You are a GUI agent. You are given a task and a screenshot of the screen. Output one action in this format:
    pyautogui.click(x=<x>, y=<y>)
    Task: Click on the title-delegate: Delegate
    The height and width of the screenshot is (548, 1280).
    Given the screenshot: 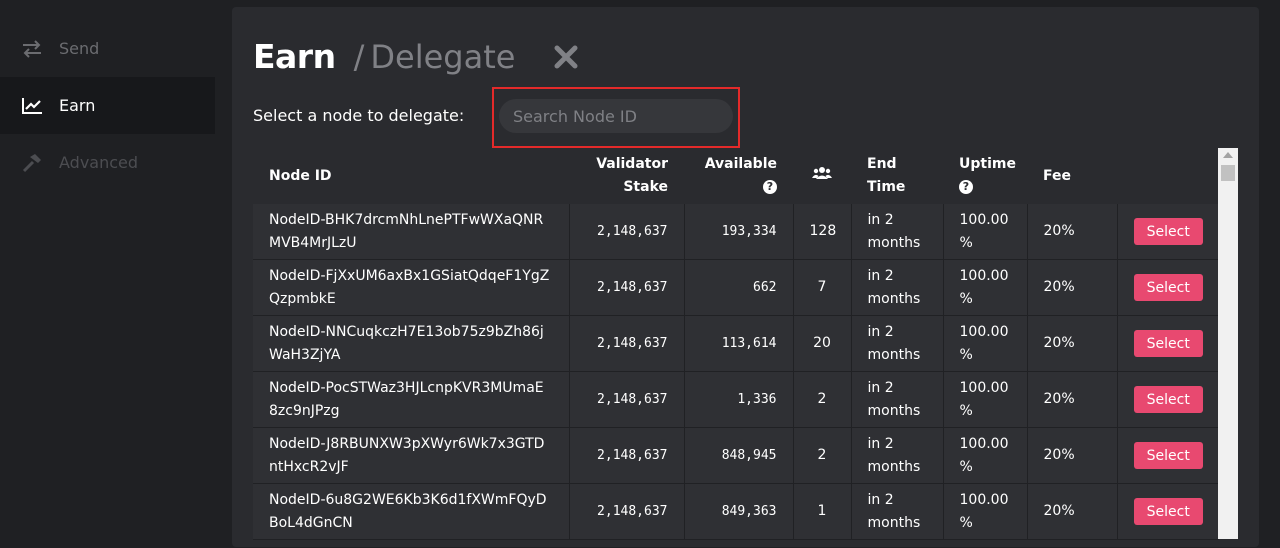 What is the action you would take?
    pyautogui.click(x=443, y=57)
    